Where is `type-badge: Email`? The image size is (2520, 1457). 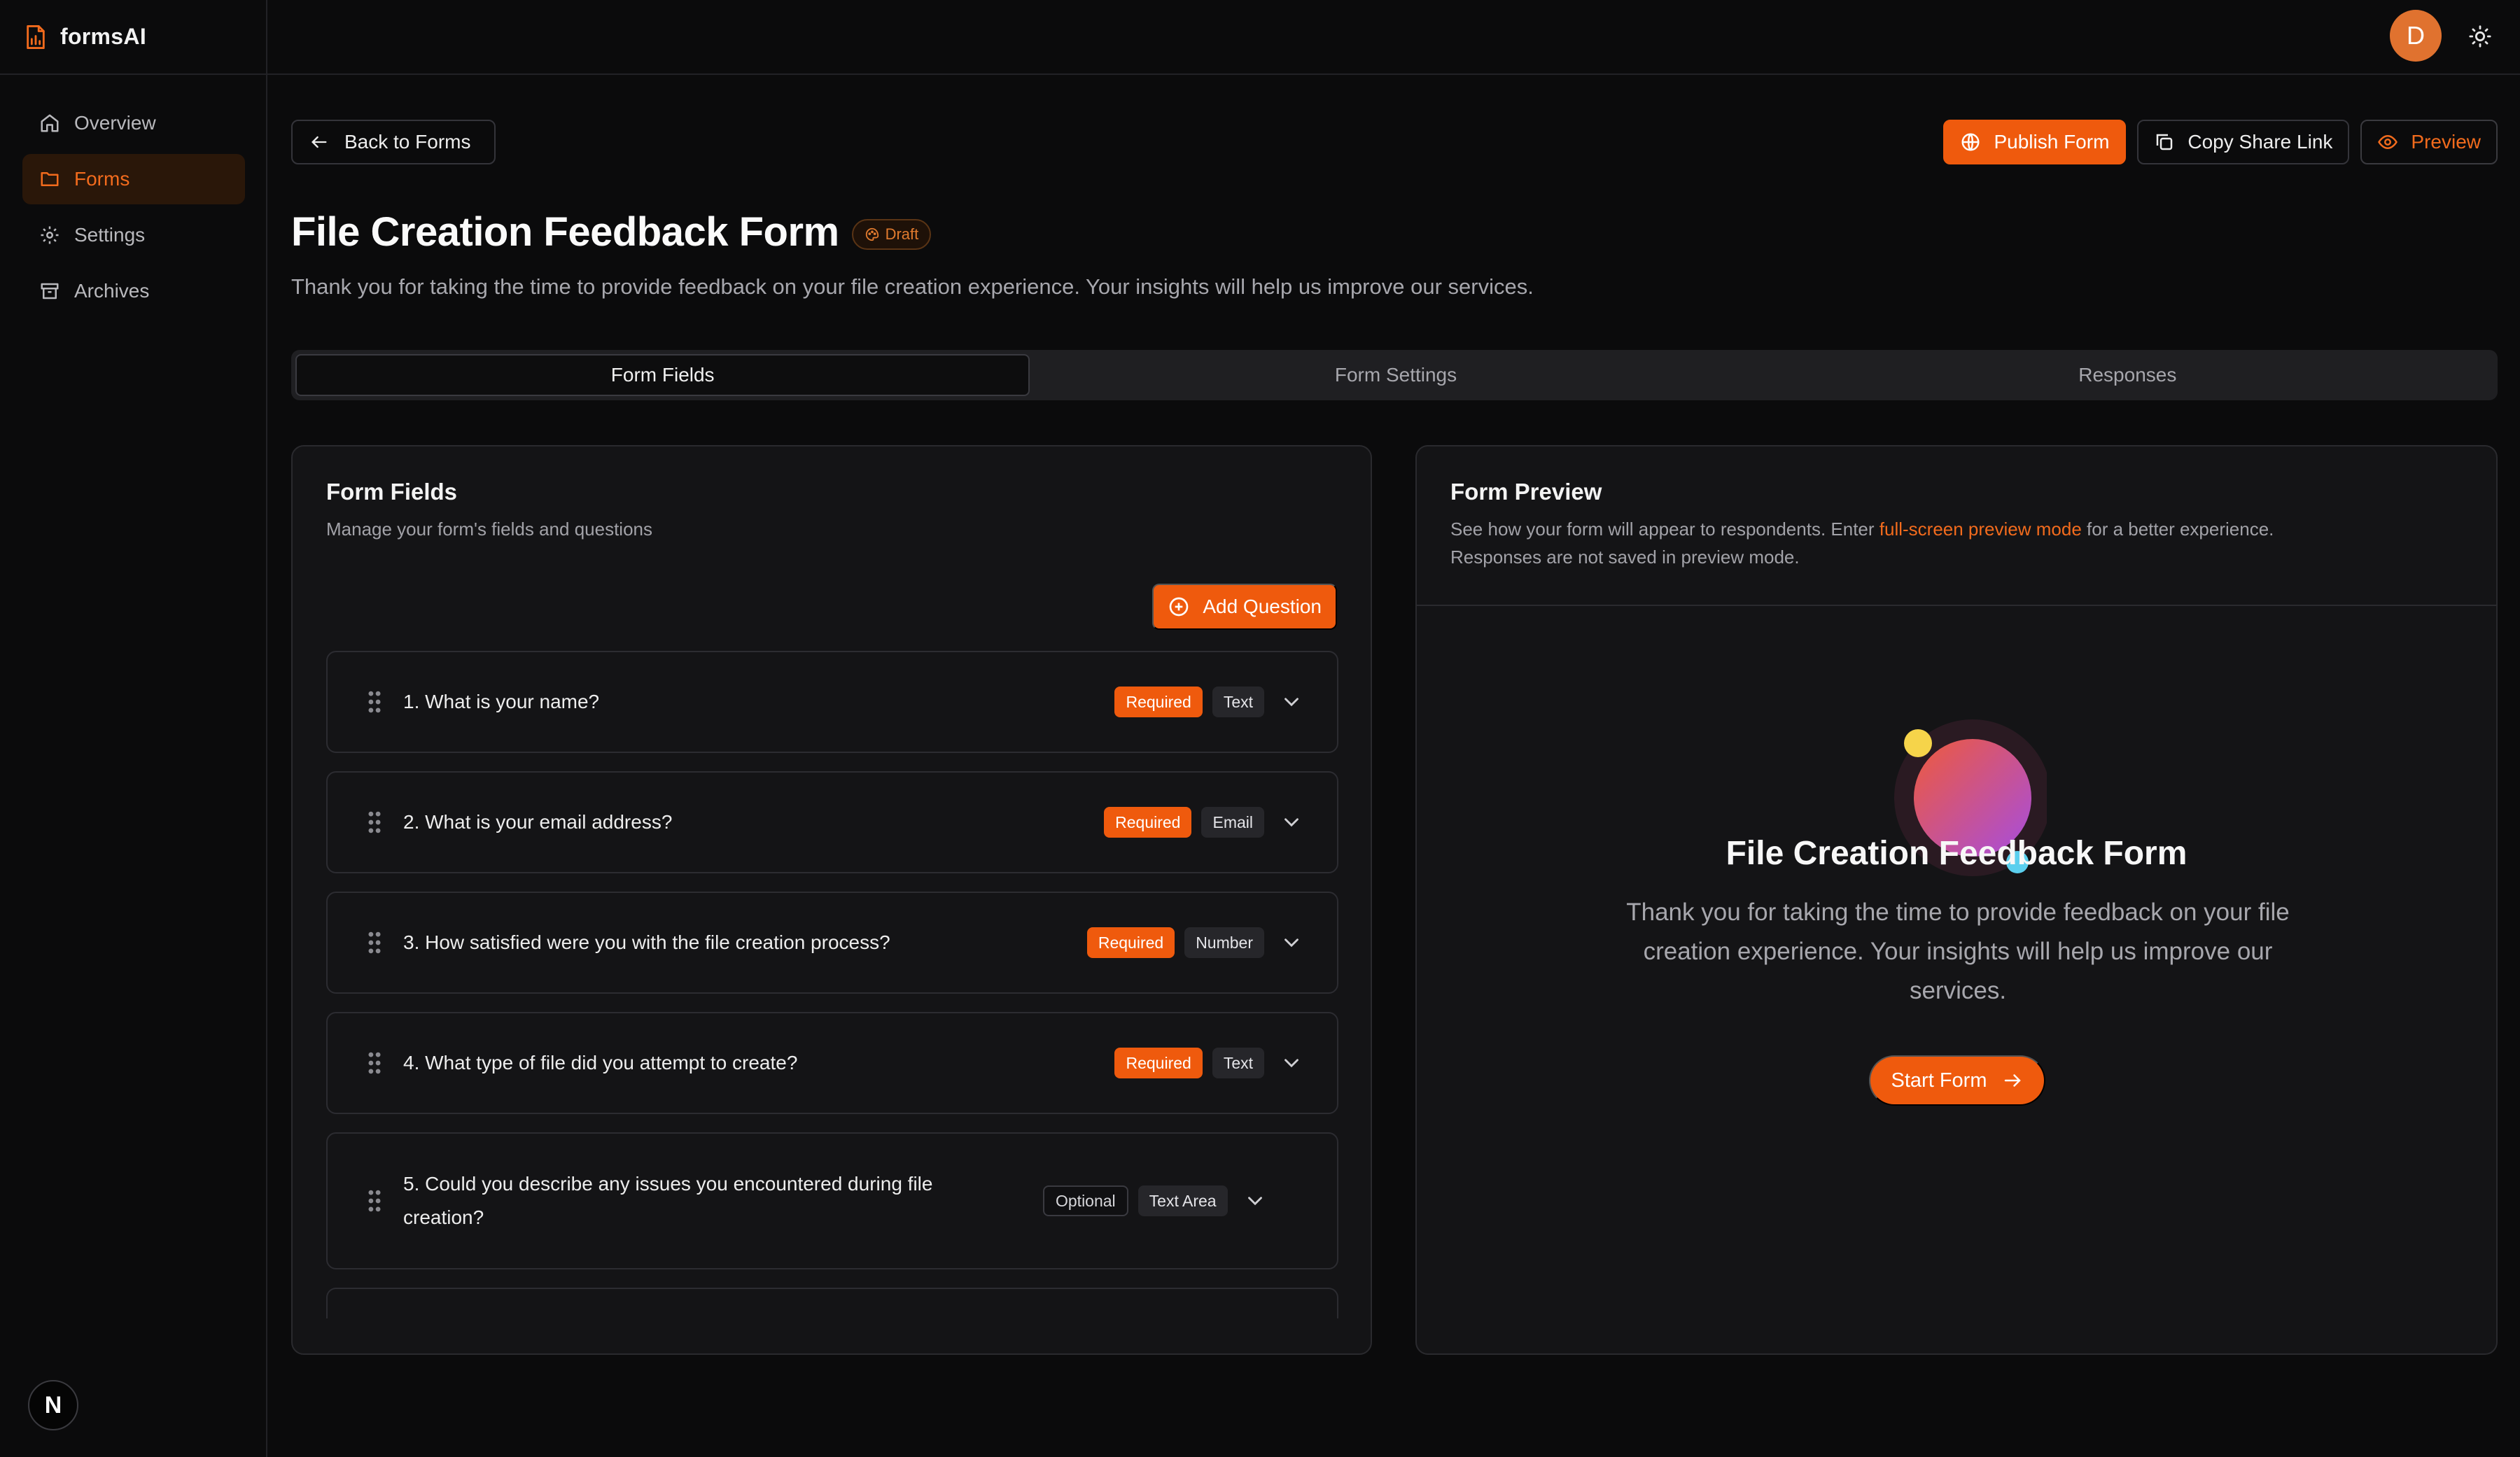
type-badge: Email is located at coordinates (1232, 822).